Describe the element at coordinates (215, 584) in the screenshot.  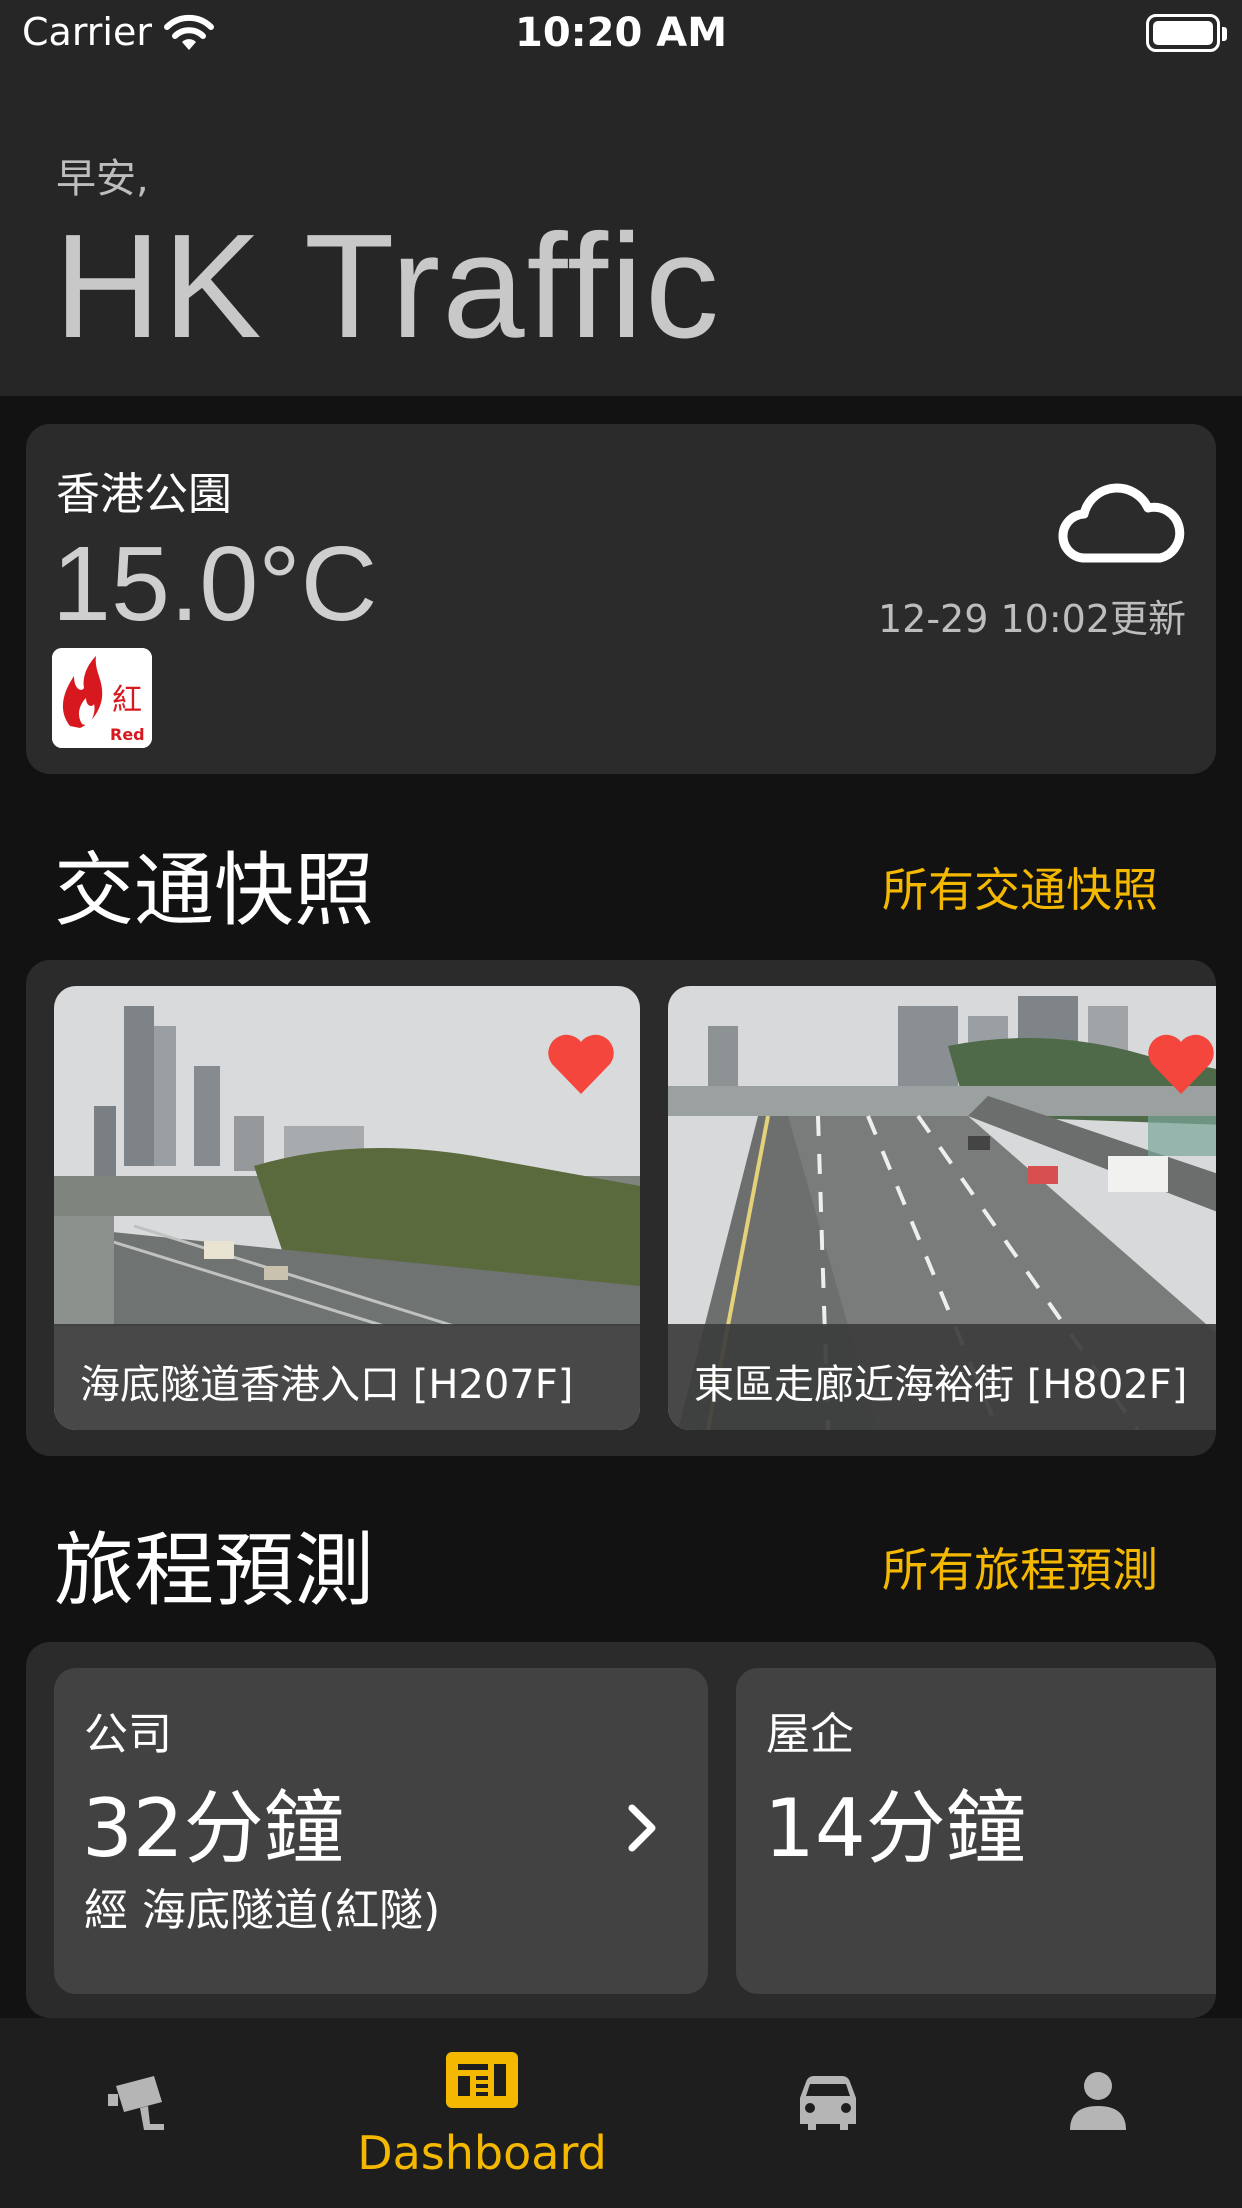
I see `weather-temperature: 15.0°C` at that location.